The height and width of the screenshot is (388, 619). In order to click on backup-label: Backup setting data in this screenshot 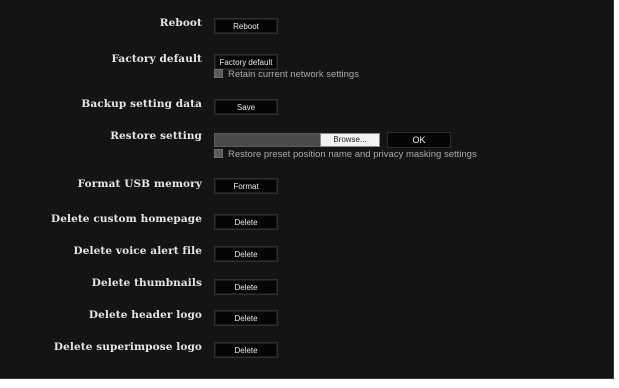, I will do `click(141, 104)`.